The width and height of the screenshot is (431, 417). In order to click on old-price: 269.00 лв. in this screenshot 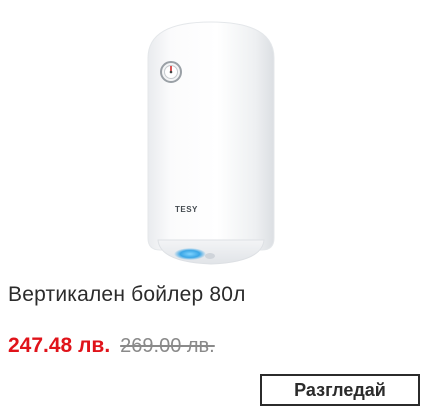, I will do `click(167, 346)`.